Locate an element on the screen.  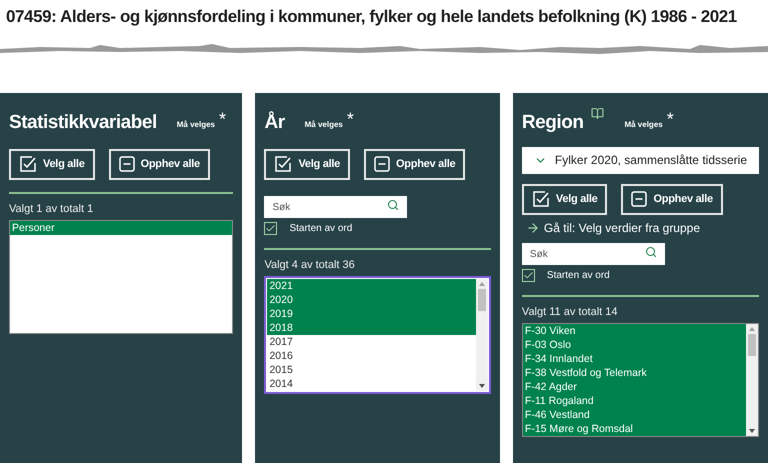
list-option: F-42 Agder is located at coordinates (634, 387).